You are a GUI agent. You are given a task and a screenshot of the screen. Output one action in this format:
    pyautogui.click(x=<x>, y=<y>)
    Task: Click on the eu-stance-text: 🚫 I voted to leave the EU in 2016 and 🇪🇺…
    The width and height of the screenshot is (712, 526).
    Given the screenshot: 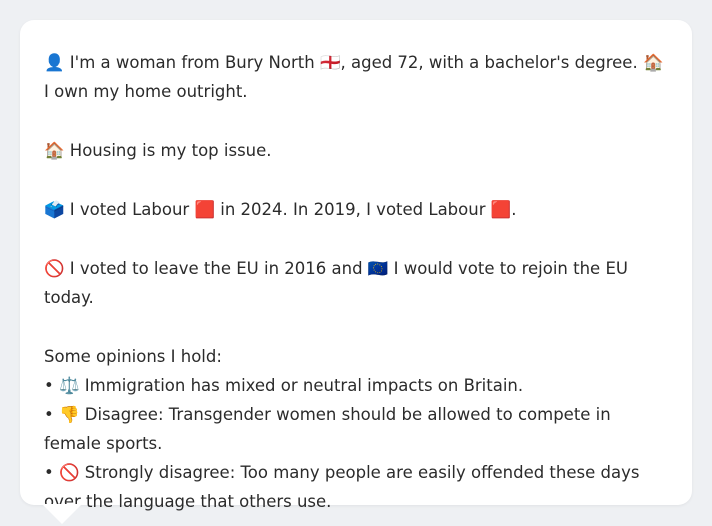 What is the action you would take?
    pyautogui.click(x=336, y=283)
    